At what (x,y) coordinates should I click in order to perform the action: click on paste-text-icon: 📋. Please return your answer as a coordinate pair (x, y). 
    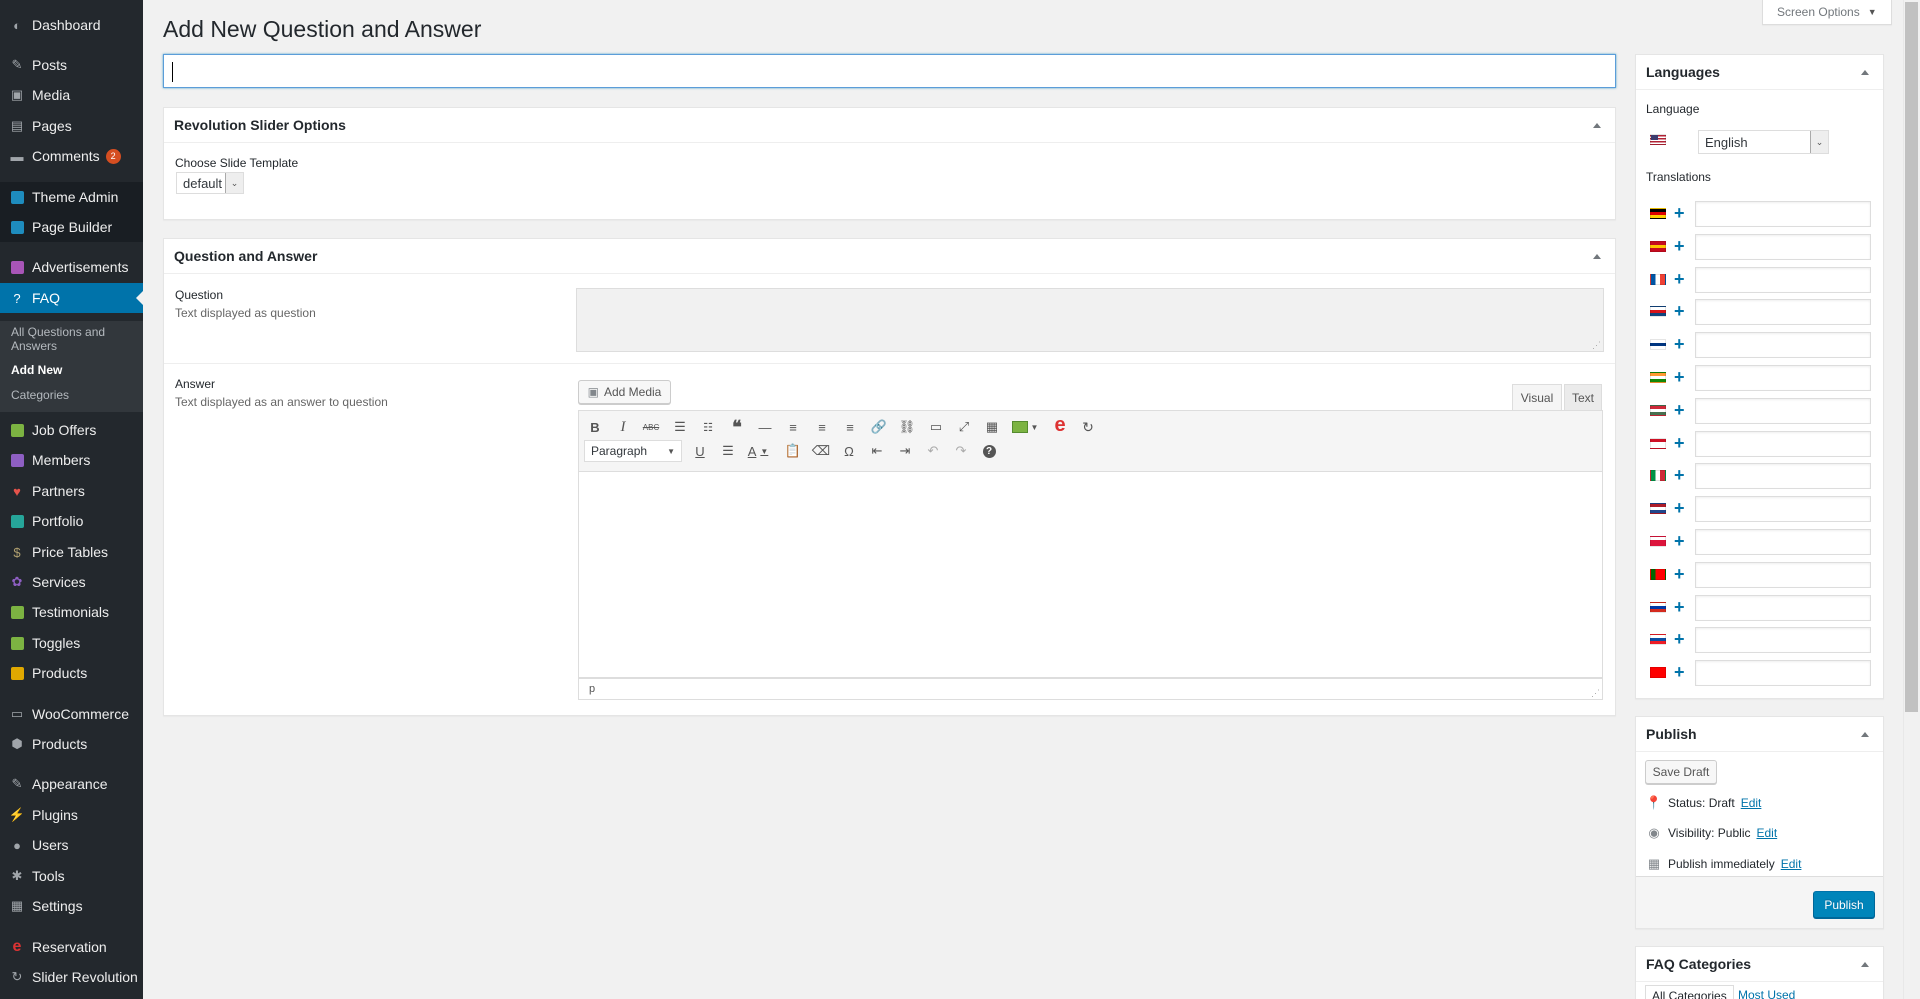
    Looking at the image, I should click on (793, 451).